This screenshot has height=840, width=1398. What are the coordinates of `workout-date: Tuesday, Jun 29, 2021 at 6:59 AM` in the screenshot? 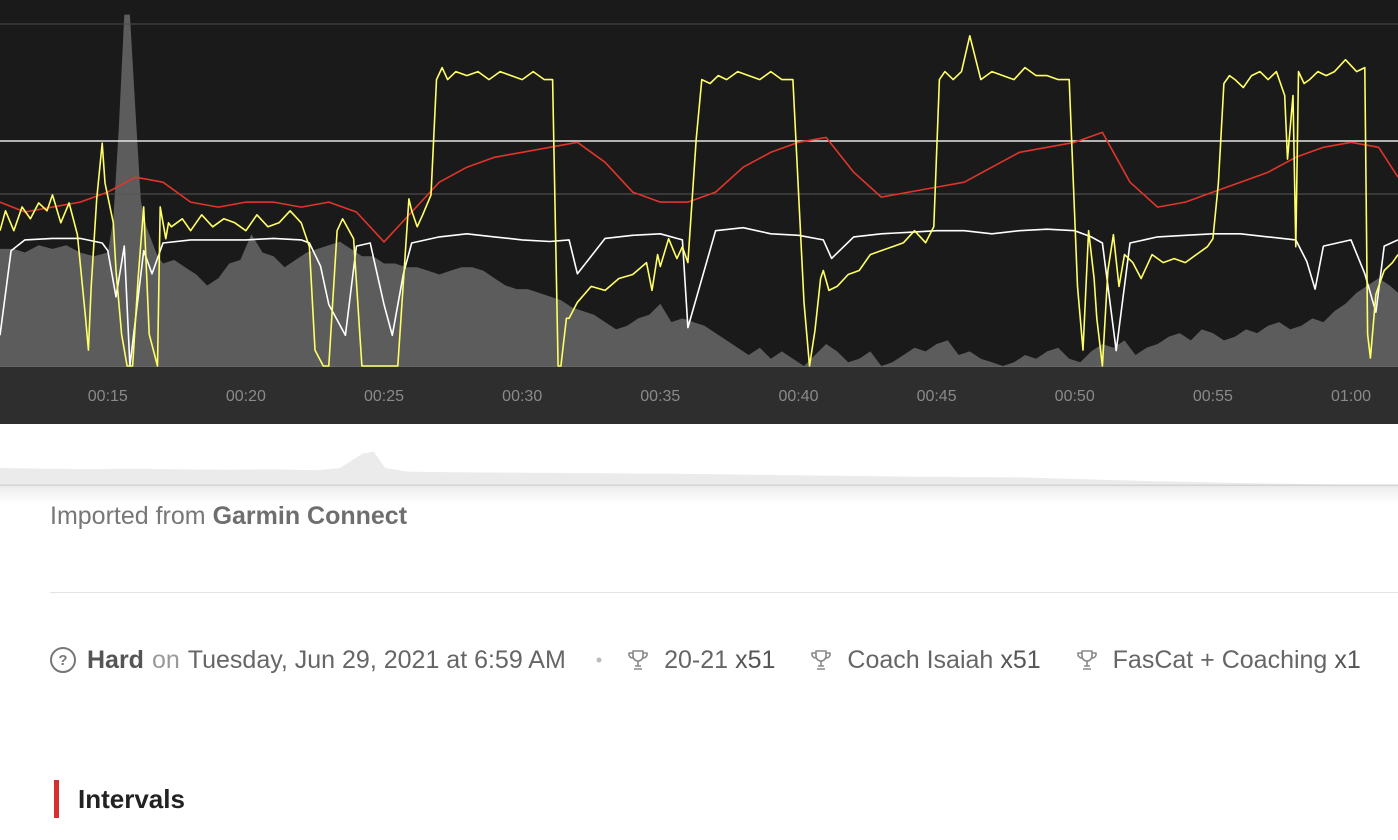 It's located at (376, 659).